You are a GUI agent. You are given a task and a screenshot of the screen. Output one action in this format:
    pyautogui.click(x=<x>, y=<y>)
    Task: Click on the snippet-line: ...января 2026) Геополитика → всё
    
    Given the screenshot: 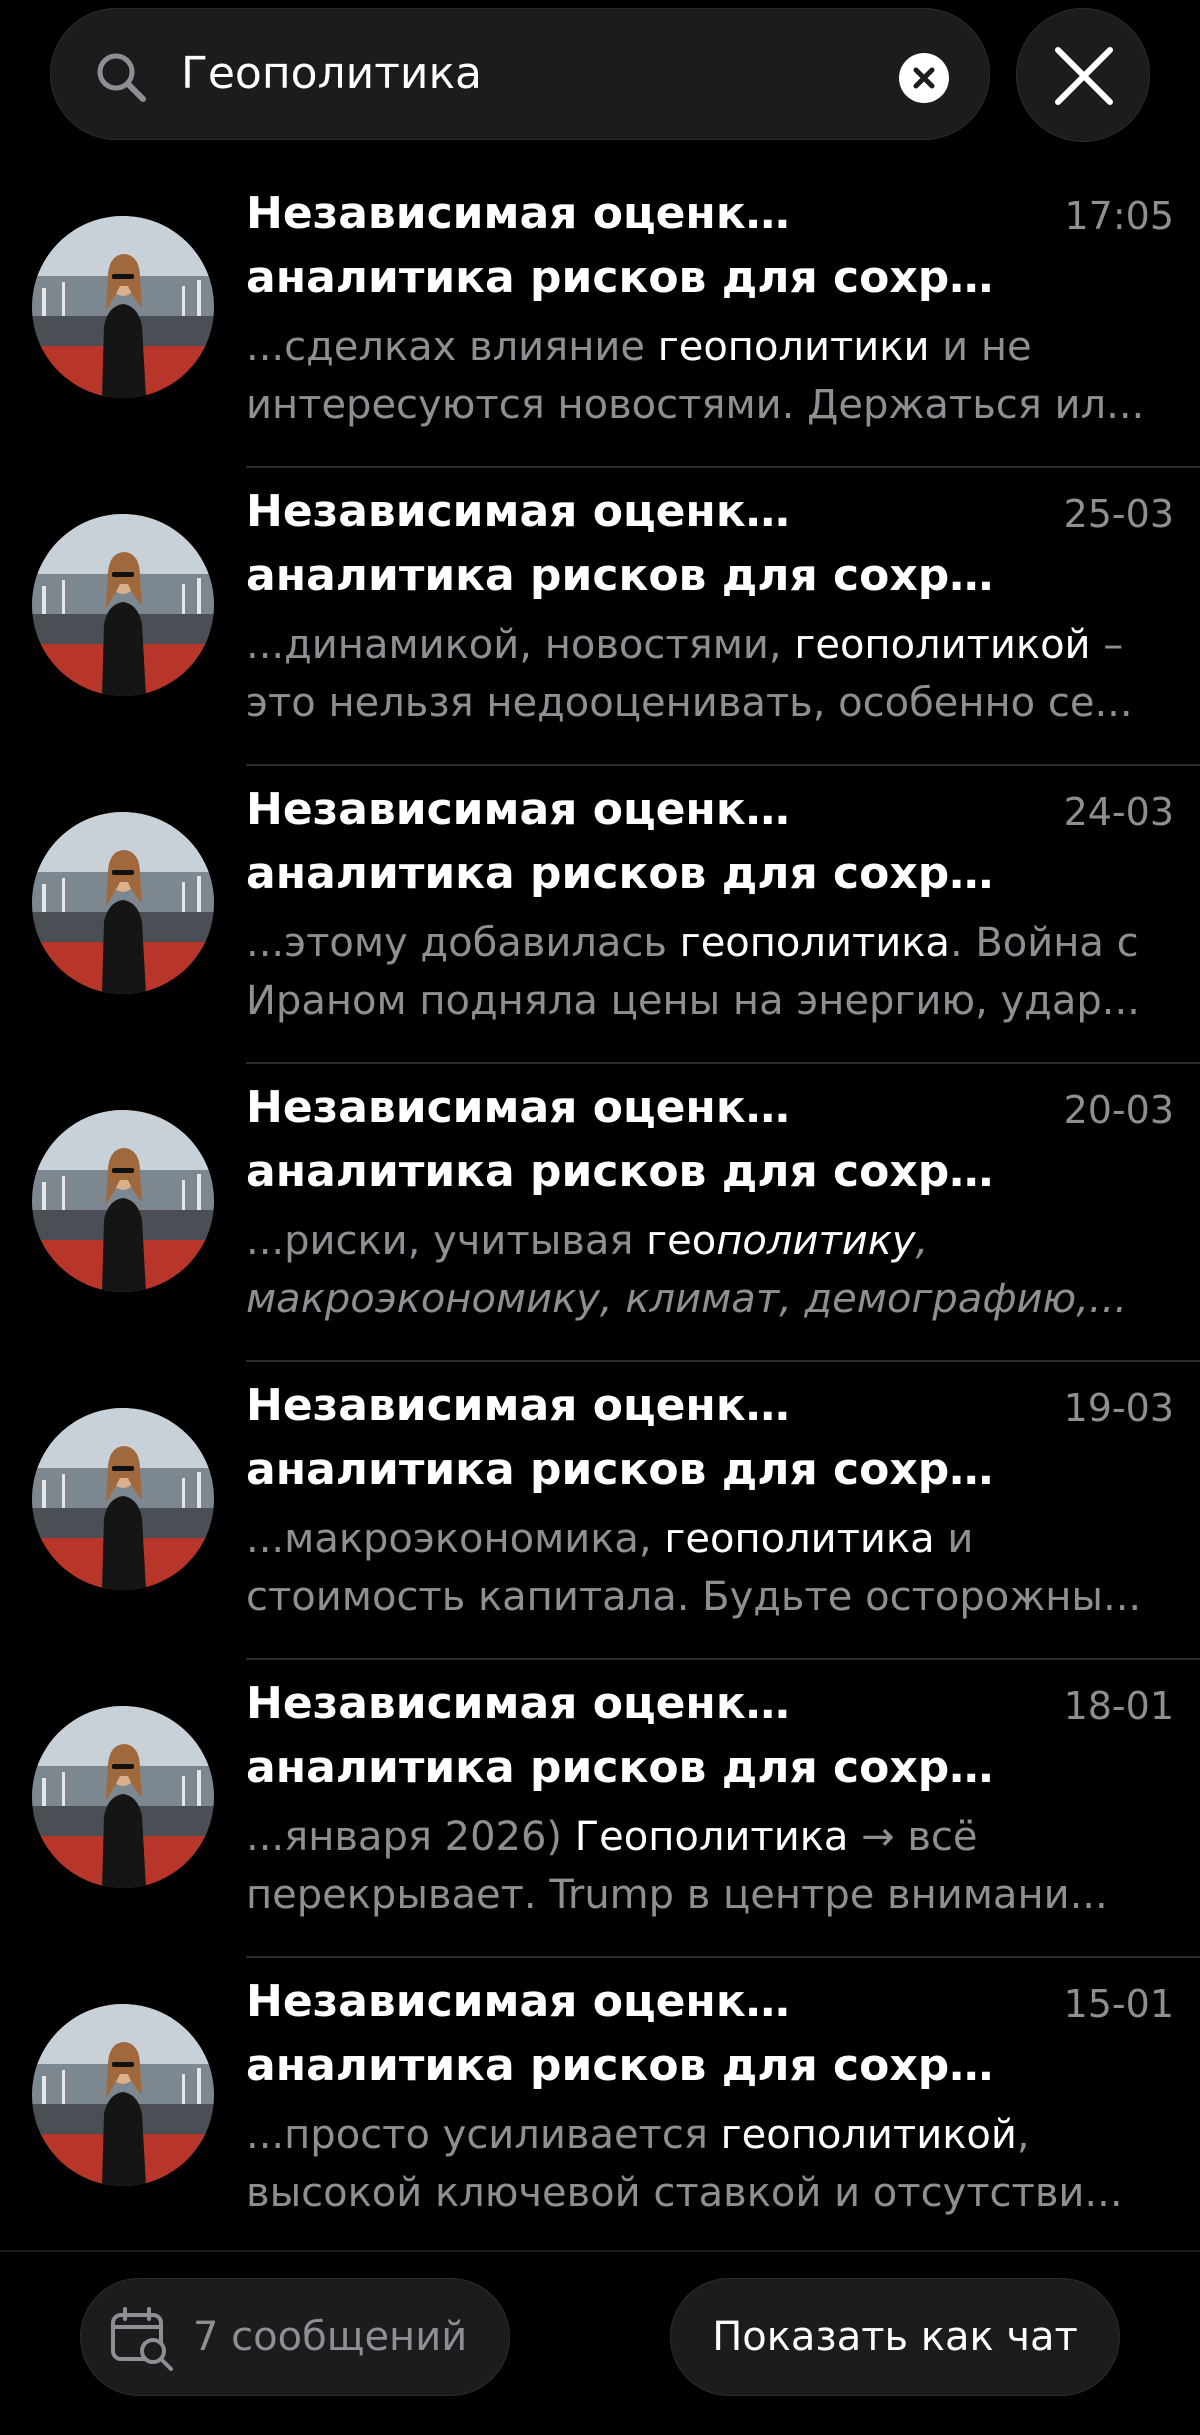 What is the action you would take?
    pyautogui.click(x=708, y=1837)
    